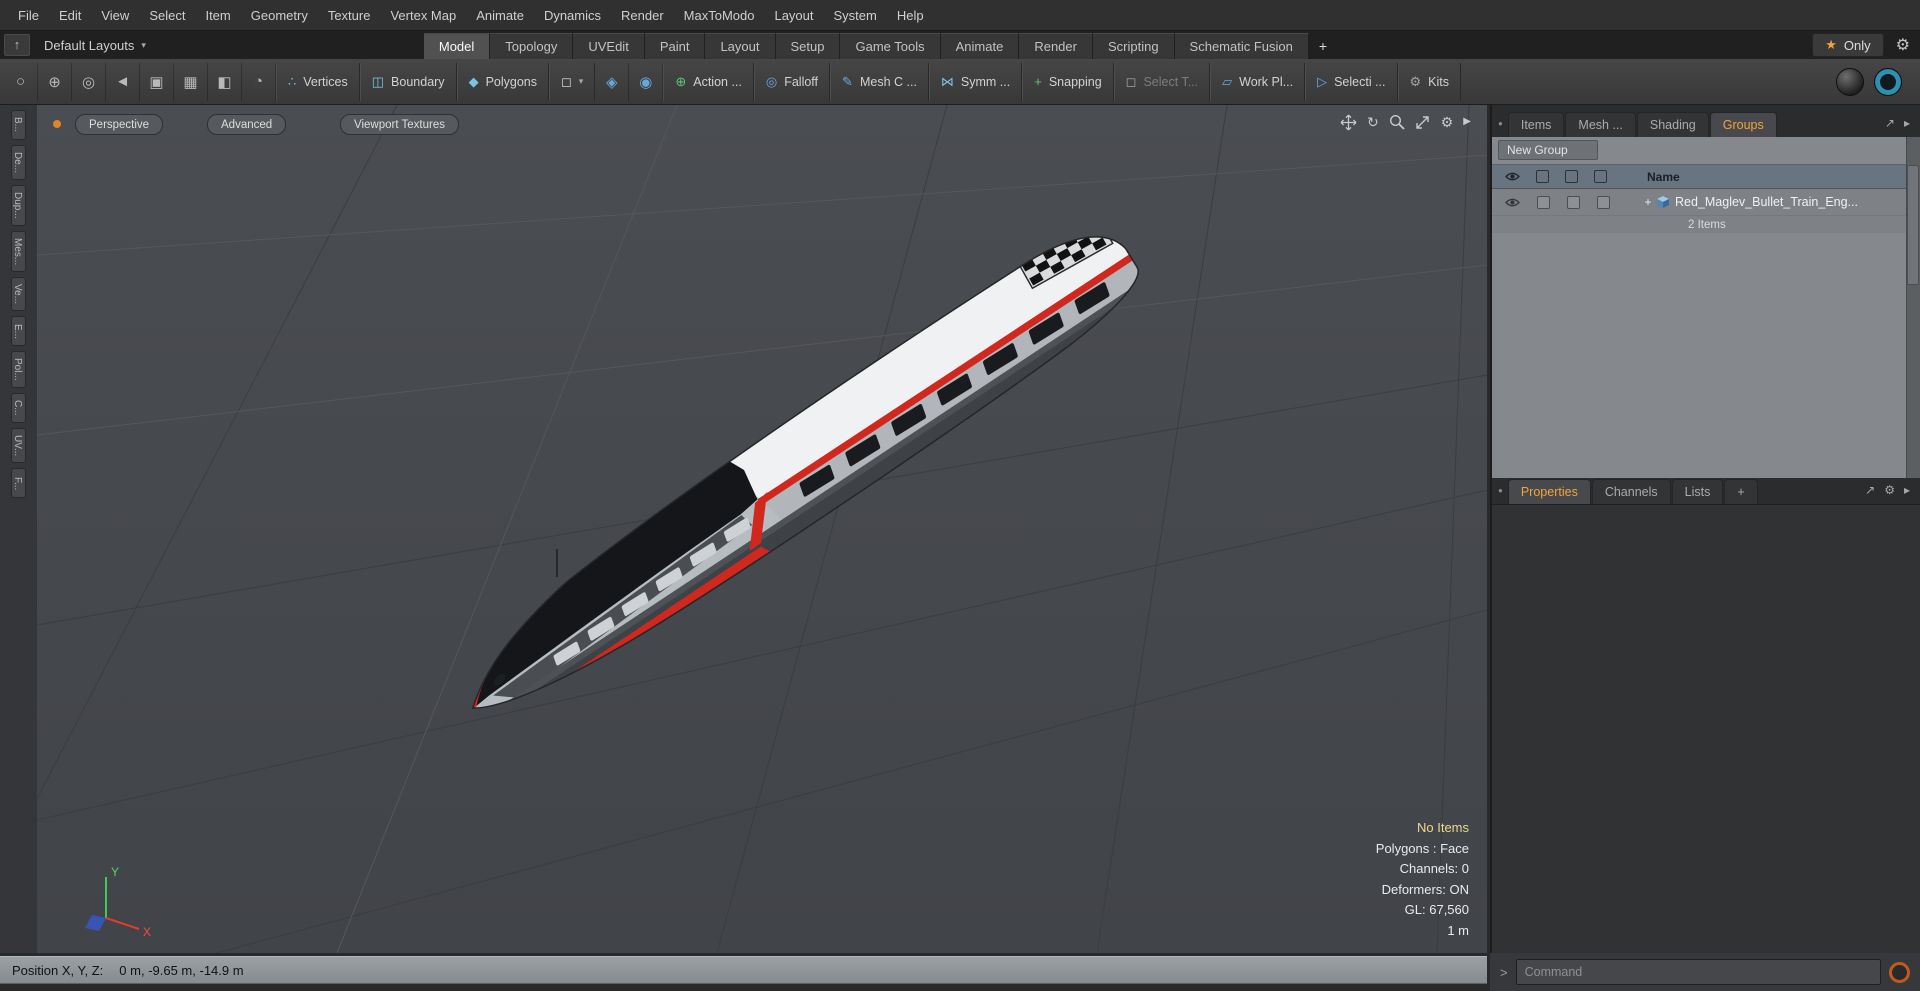 The image size is (1920, 991). What do you see at coordinates (349, 15) in the screenshot?
I see `menu-texture: Texture` at bounding box center [349, 15].